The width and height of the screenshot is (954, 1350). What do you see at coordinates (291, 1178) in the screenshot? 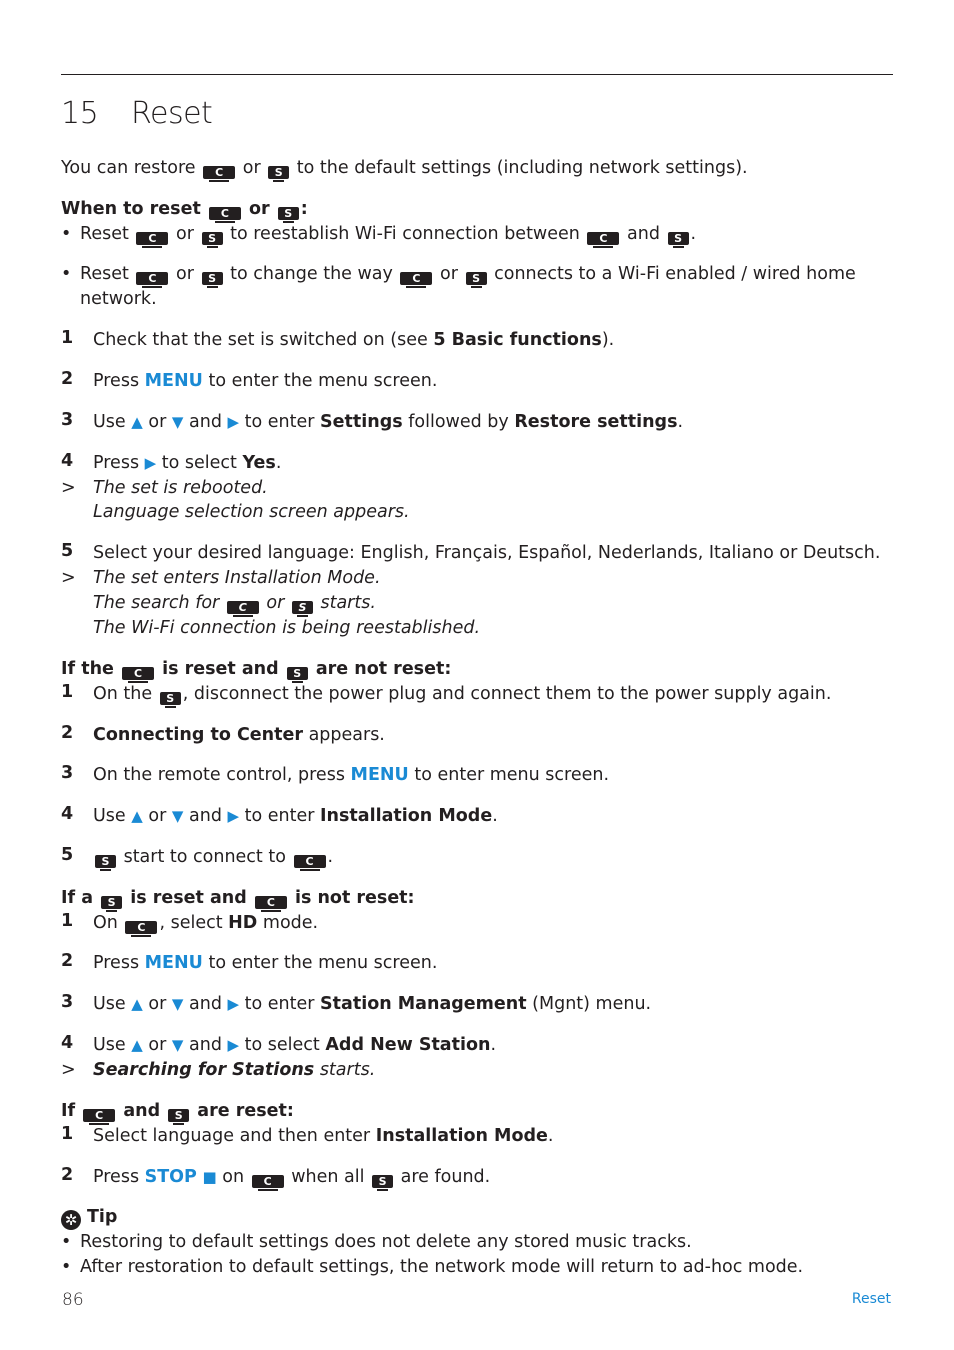
I see `both-step-2: Press STOP ■ on C when all S are found.` at bounding box center [291, 1178].